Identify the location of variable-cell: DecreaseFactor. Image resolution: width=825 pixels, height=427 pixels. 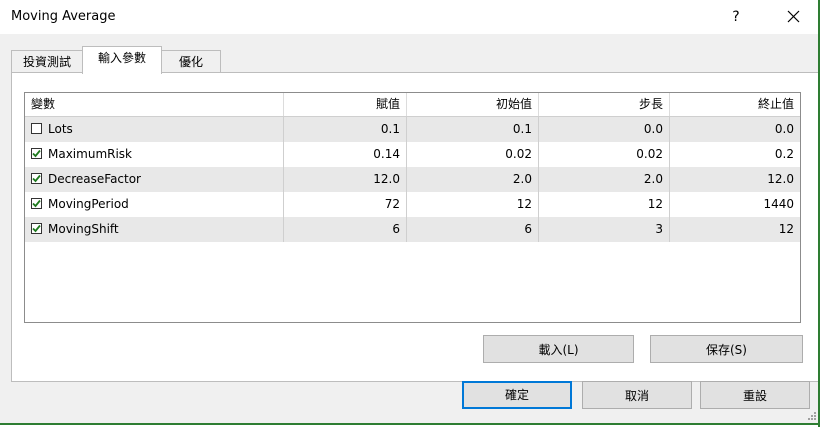
(154, 179).